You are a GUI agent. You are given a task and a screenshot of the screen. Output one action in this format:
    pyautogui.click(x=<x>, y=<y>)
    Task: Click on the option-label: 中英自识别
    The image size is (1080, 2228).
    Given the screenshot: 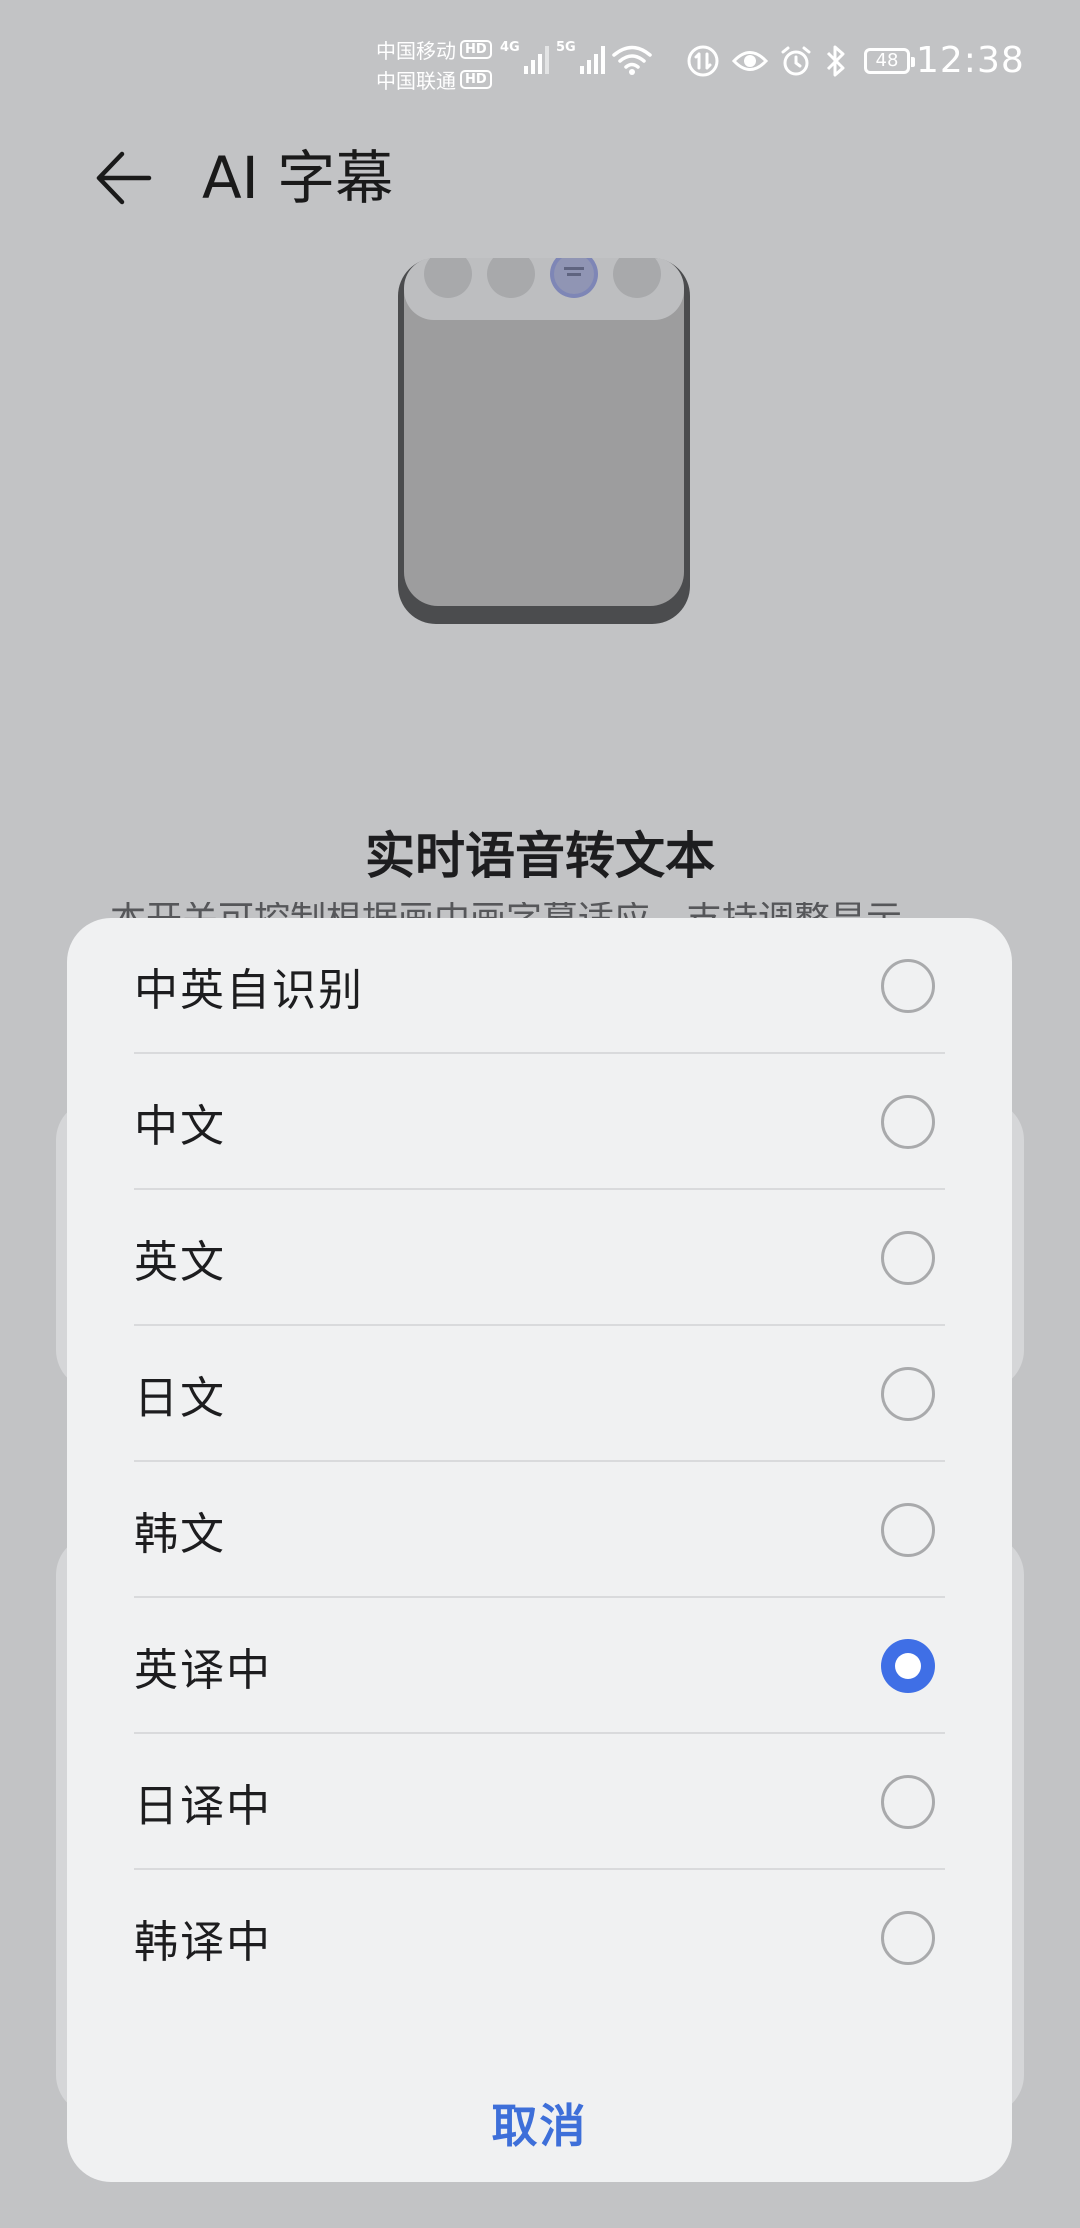 What is the action you would take?
    pyautogui.click(x=249, y=990)
    